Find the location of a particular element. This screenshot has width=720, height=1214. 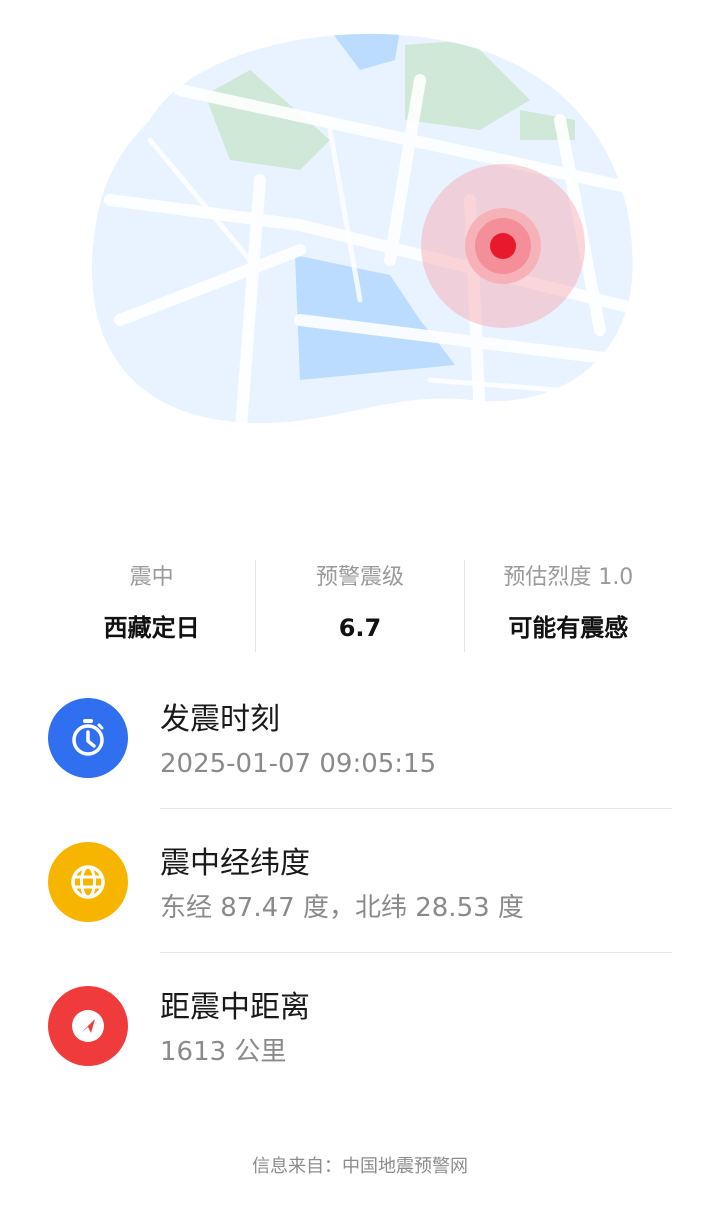

epicenter-label: 震中 is located at coordinates (151, 577).